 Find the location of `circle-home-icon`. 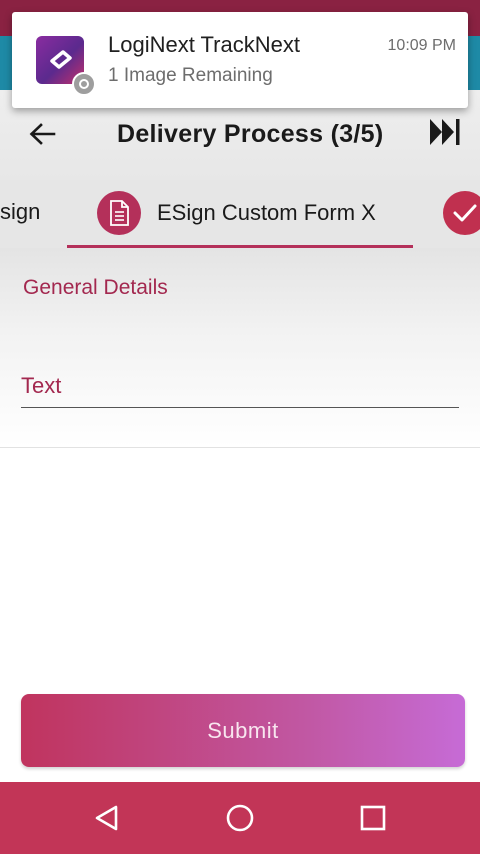

circle-home-icon is located at coordinates (240, 818).